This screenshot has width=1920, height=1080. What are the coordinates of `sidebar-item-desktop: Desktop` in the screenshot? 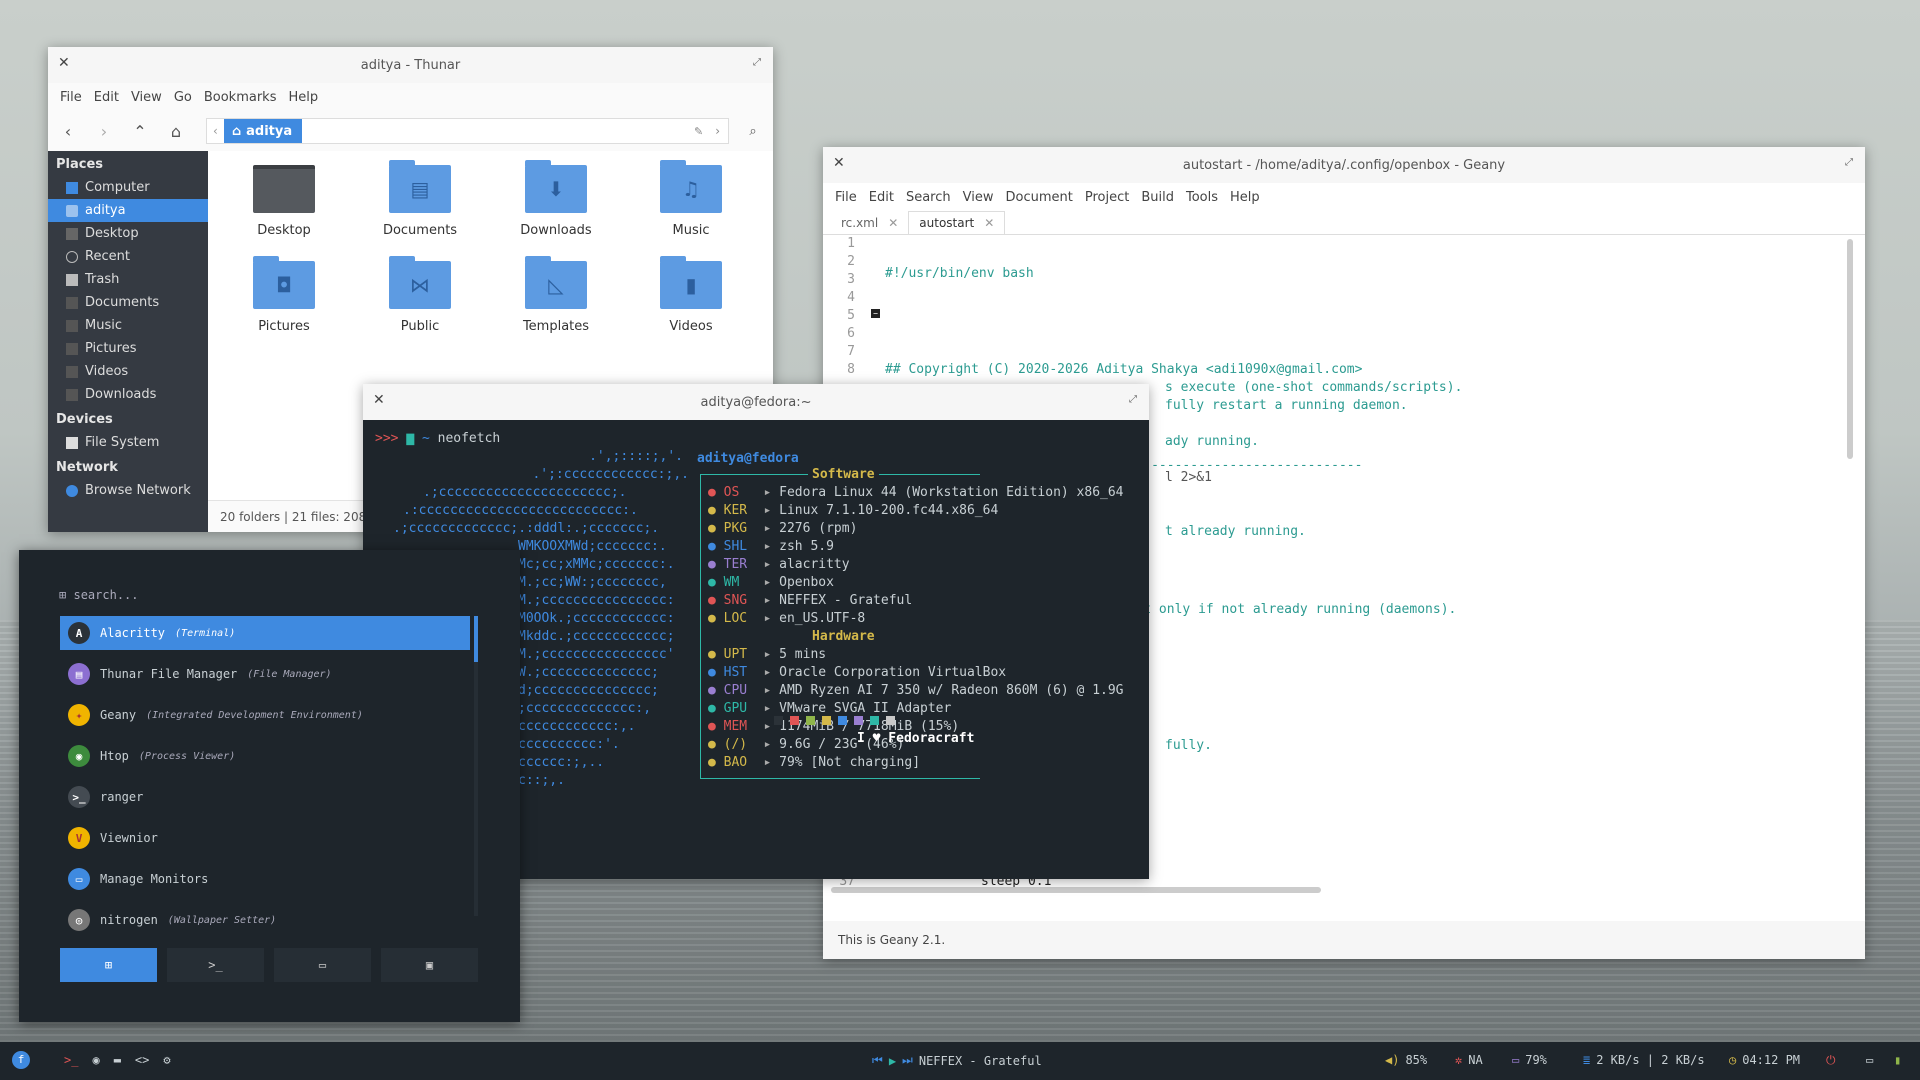 It's located at (128, 233).